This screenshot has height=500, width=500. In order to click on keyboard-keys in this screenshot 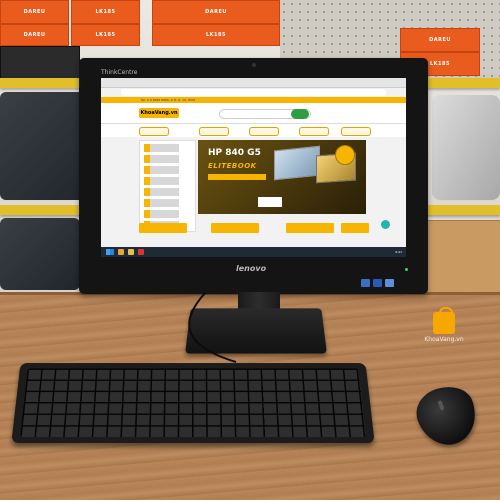, I will do `click(193, 403)`.